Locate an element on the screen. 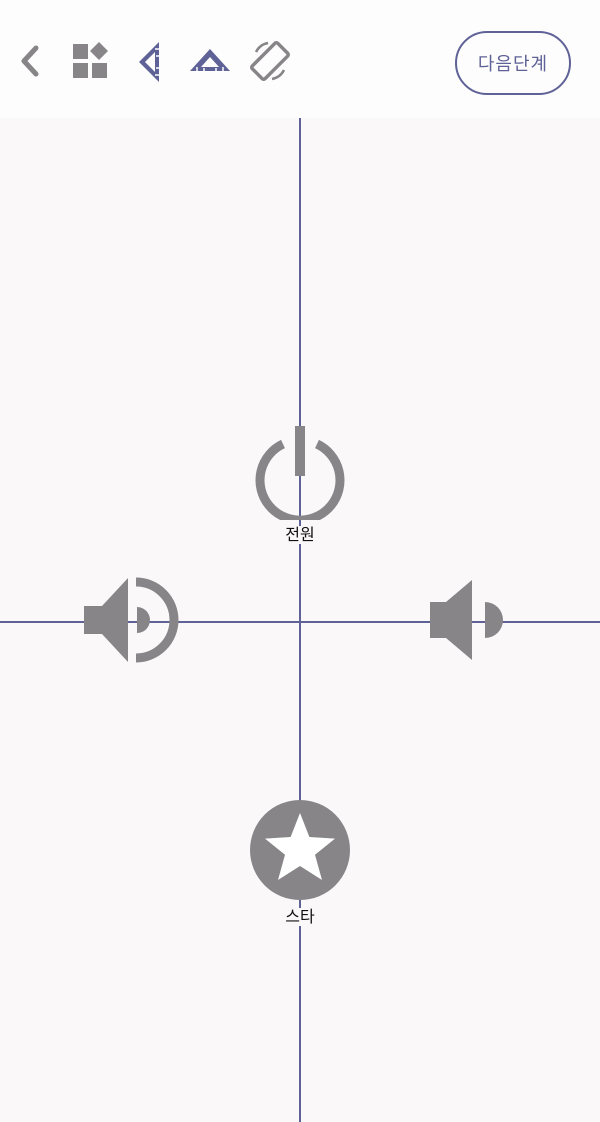 This screenshot has width=600, height=1122. next-step-label: 다음단계 is located at coordinates (513, 64).